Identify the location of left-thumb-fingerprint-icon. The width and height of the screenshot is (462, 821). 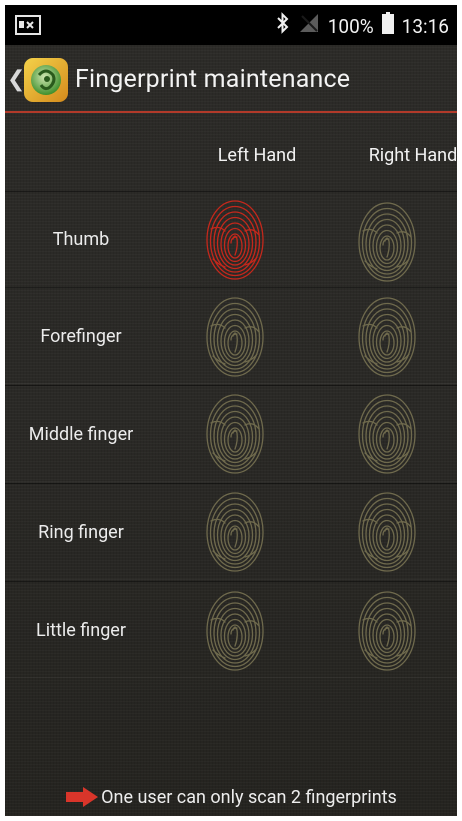
(235, 240).